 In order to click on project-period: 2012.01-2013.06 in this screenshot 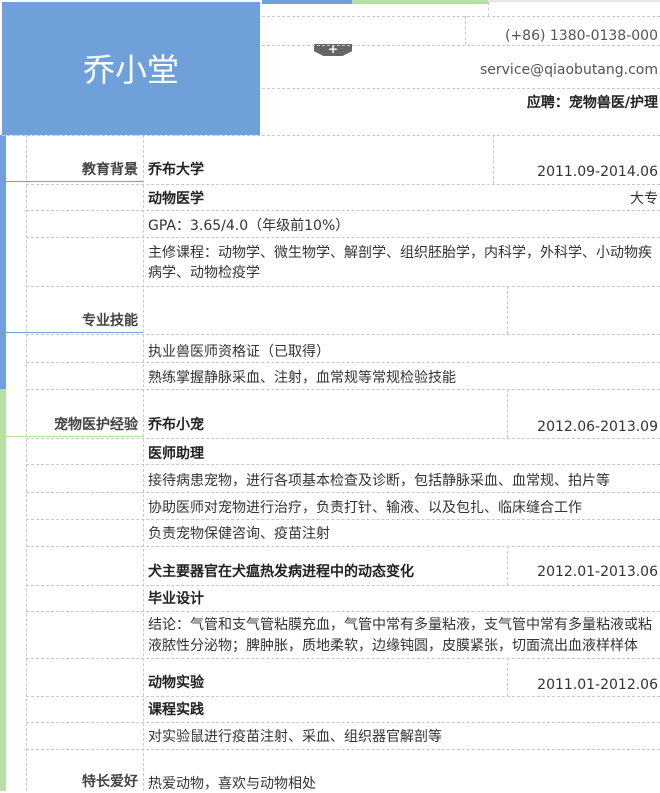, I will do `click(597, 572)`.